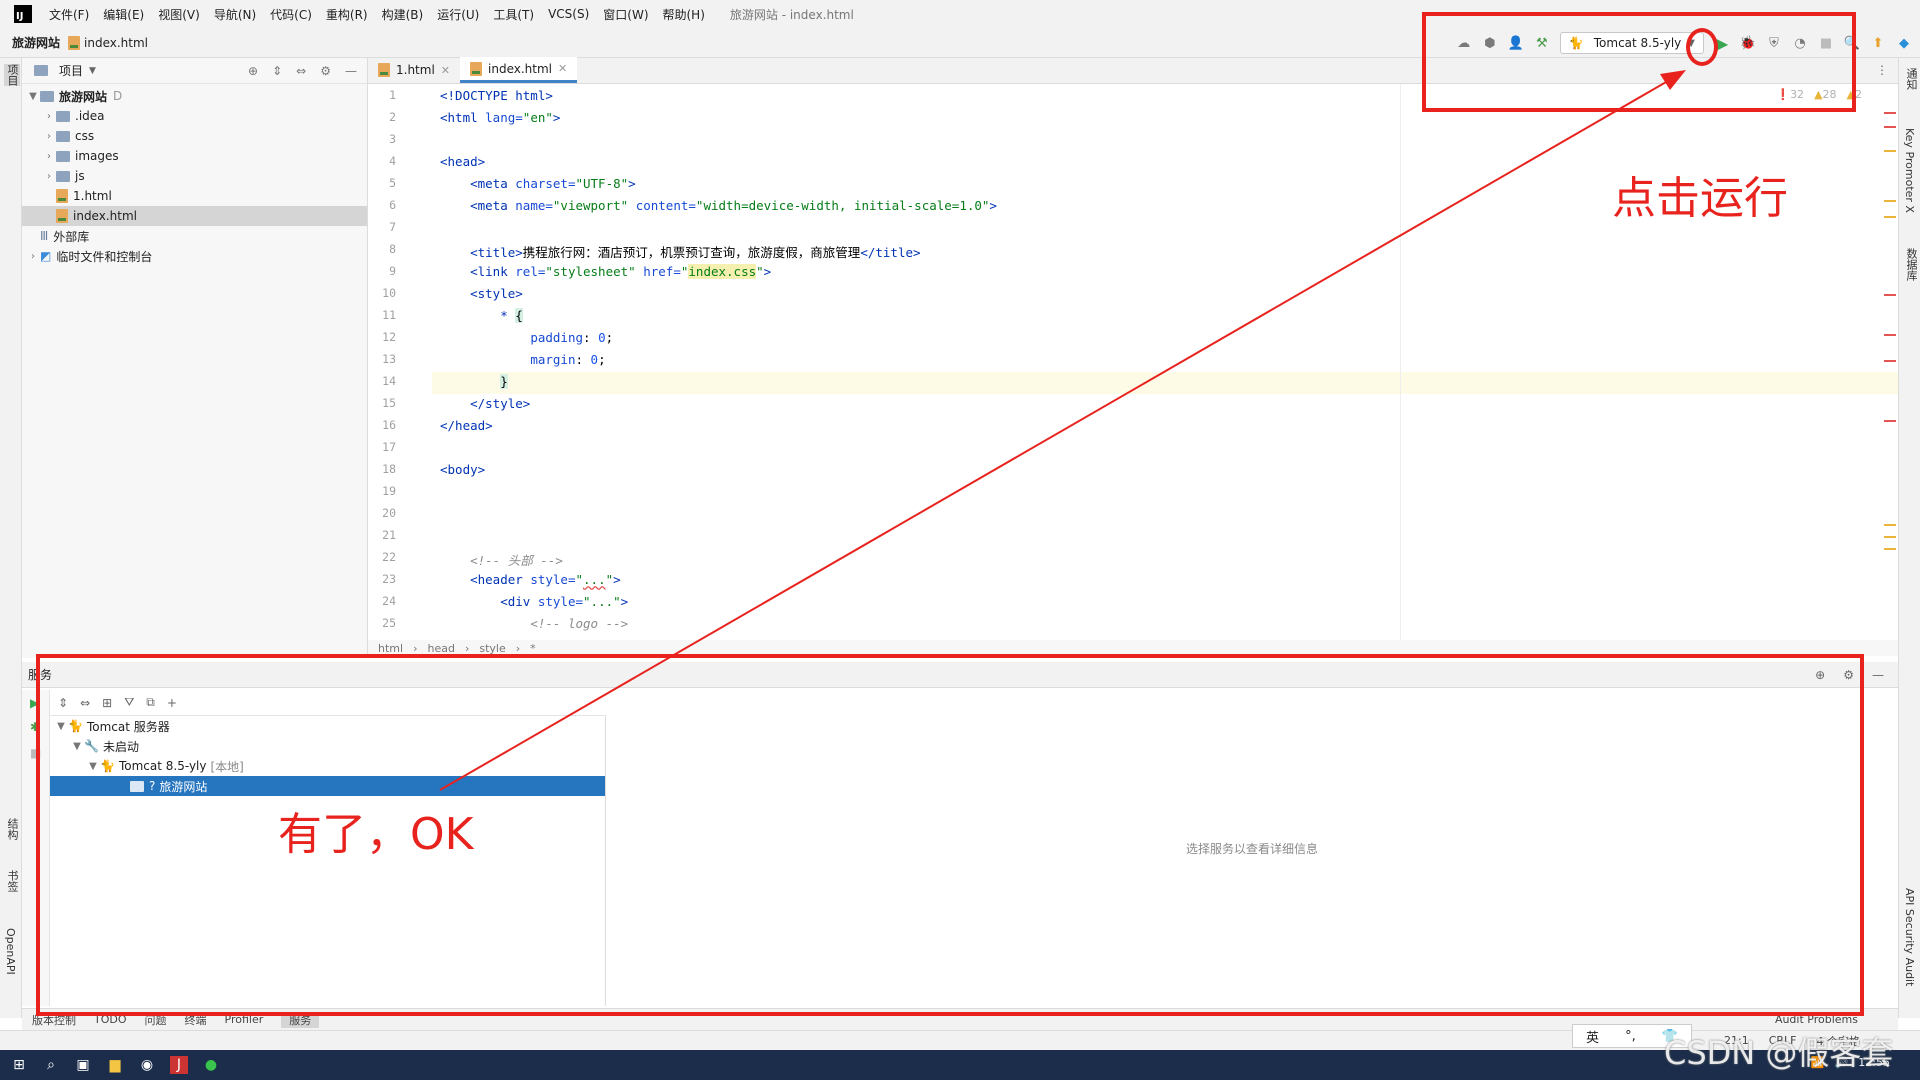  What do you see at coordinates (1700, 198) in the screenshot?
I see `annotation-run-text: 点击运行` at bounding box center [1700, 198].